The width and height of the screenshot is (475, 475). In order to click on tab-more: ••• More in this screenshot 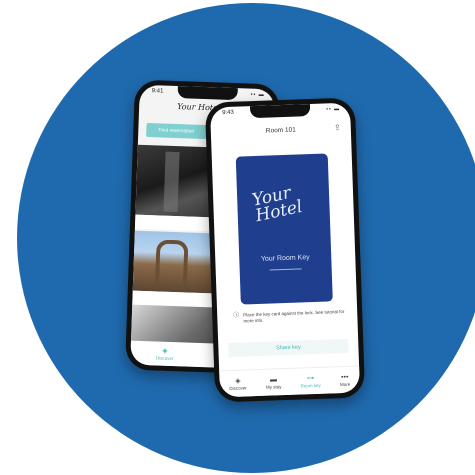, I will do `click(345, 380)`.